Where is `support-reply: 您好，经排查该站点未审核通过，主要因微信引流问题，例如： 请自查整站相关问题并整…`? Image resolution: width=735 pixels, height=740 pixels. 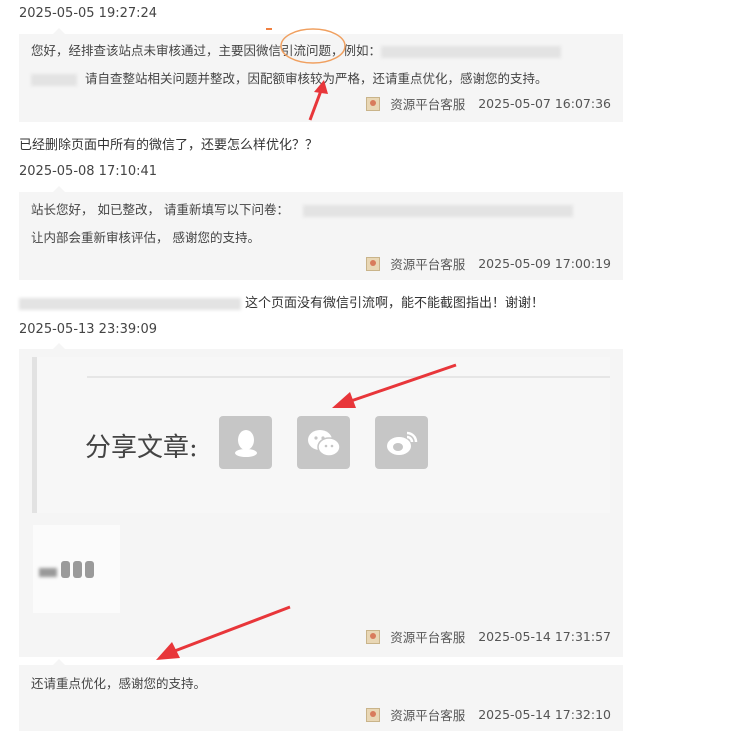 support-reply: 您好，经排查该站点未审核通过，主要因微信引流问题，例如： 请自查整站相关问题并整… is located at coordinates (321, 75).